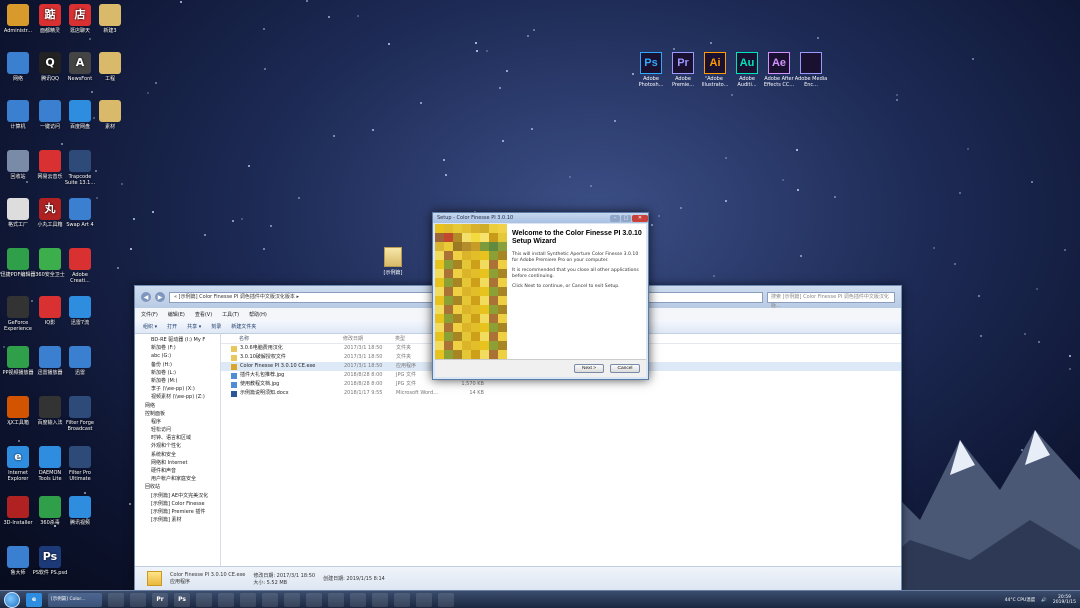 The image size is (1080, 608). What do you see at coordinates (146, 297) in the screenshot?
I see `back-icon: ◀` at bounding box center [146, 297].